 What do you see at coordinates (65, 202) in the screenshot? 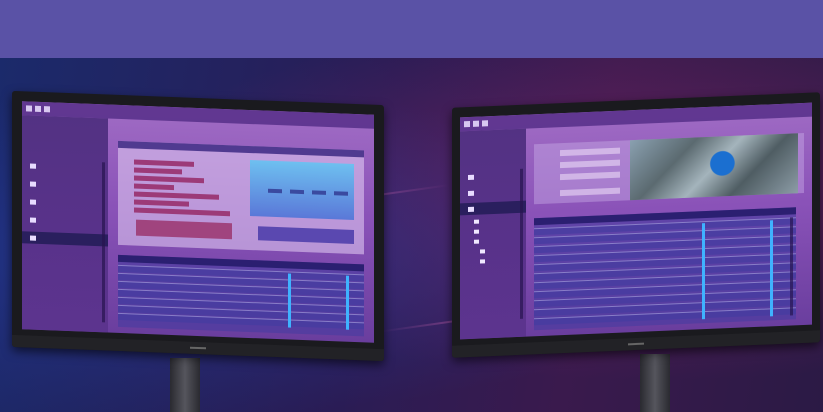
I see `sidebar-item-document` at bounding box center [65, 202].